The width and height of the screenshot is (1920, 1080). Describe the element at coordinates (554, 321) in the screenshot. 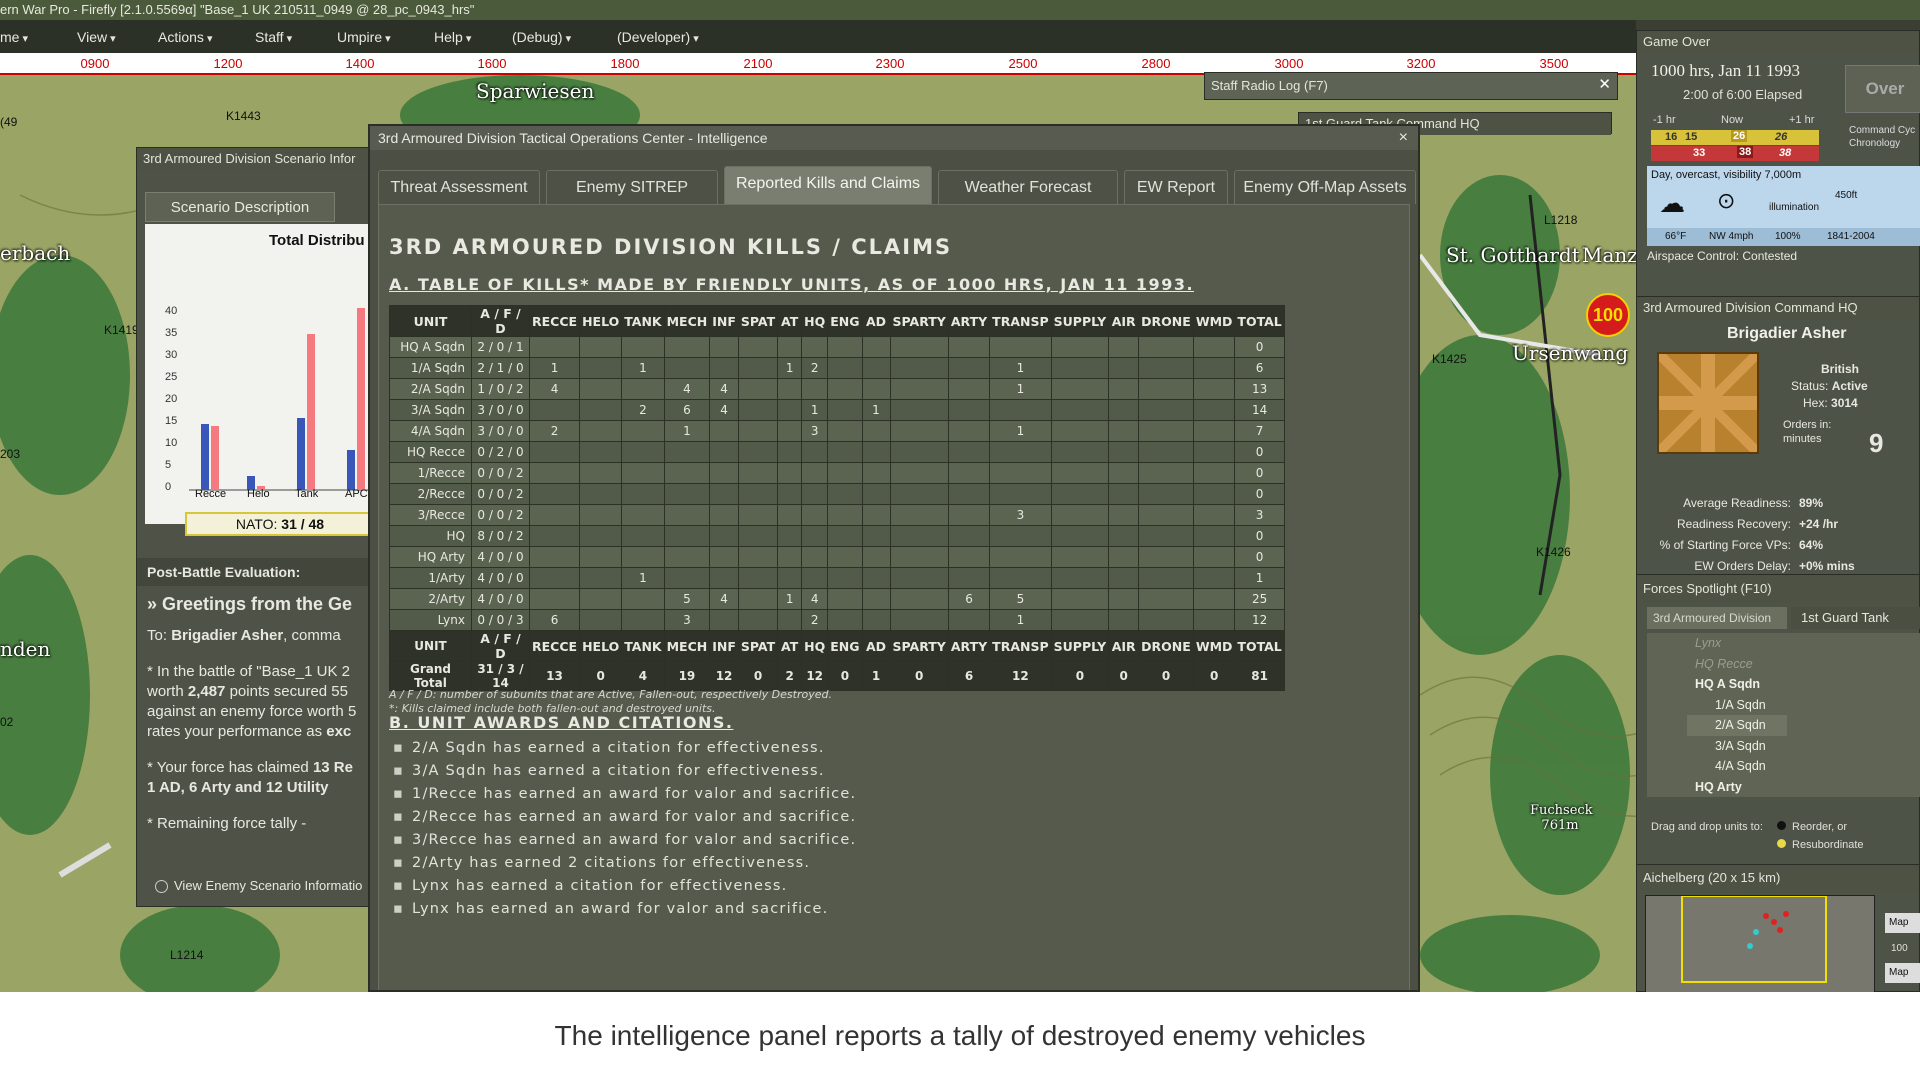

I see `column-header: RECCE` at that location.